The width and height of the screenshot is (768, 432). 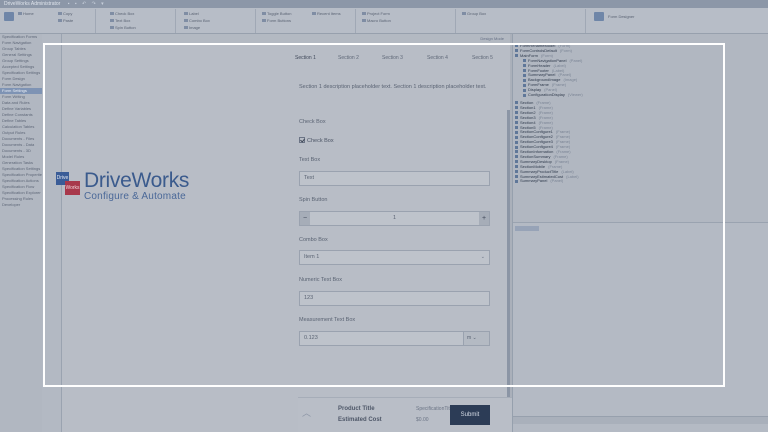 What do you see at coordinates (306, 21) in the screenshot?
I see `ribbon-group-controls-3: Toggle Button Form Buttons Recent Items` at bounding box center [306, 21].